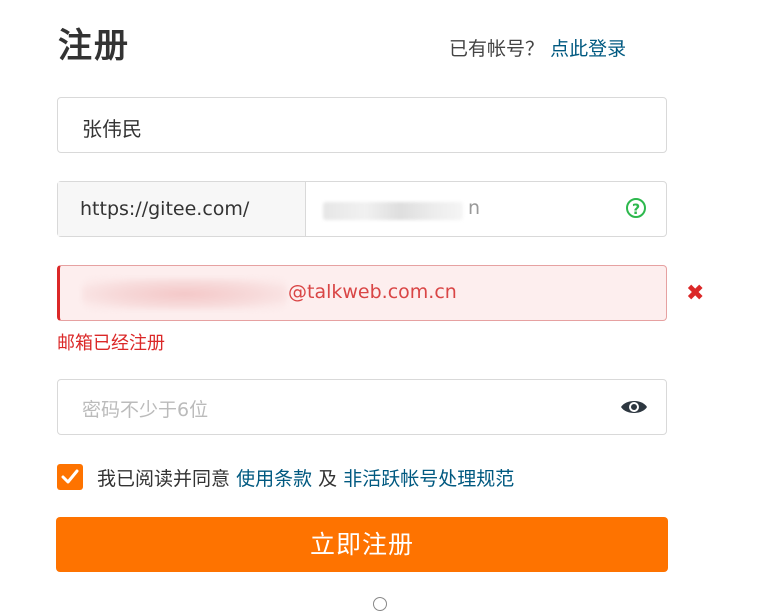 Image resolution: width=769 pixels, height=611 pixels. Describe the element at coordinates (428, 479) in the screenshot. I see `policy-link: 非活跃帐号处理规范` at that location.